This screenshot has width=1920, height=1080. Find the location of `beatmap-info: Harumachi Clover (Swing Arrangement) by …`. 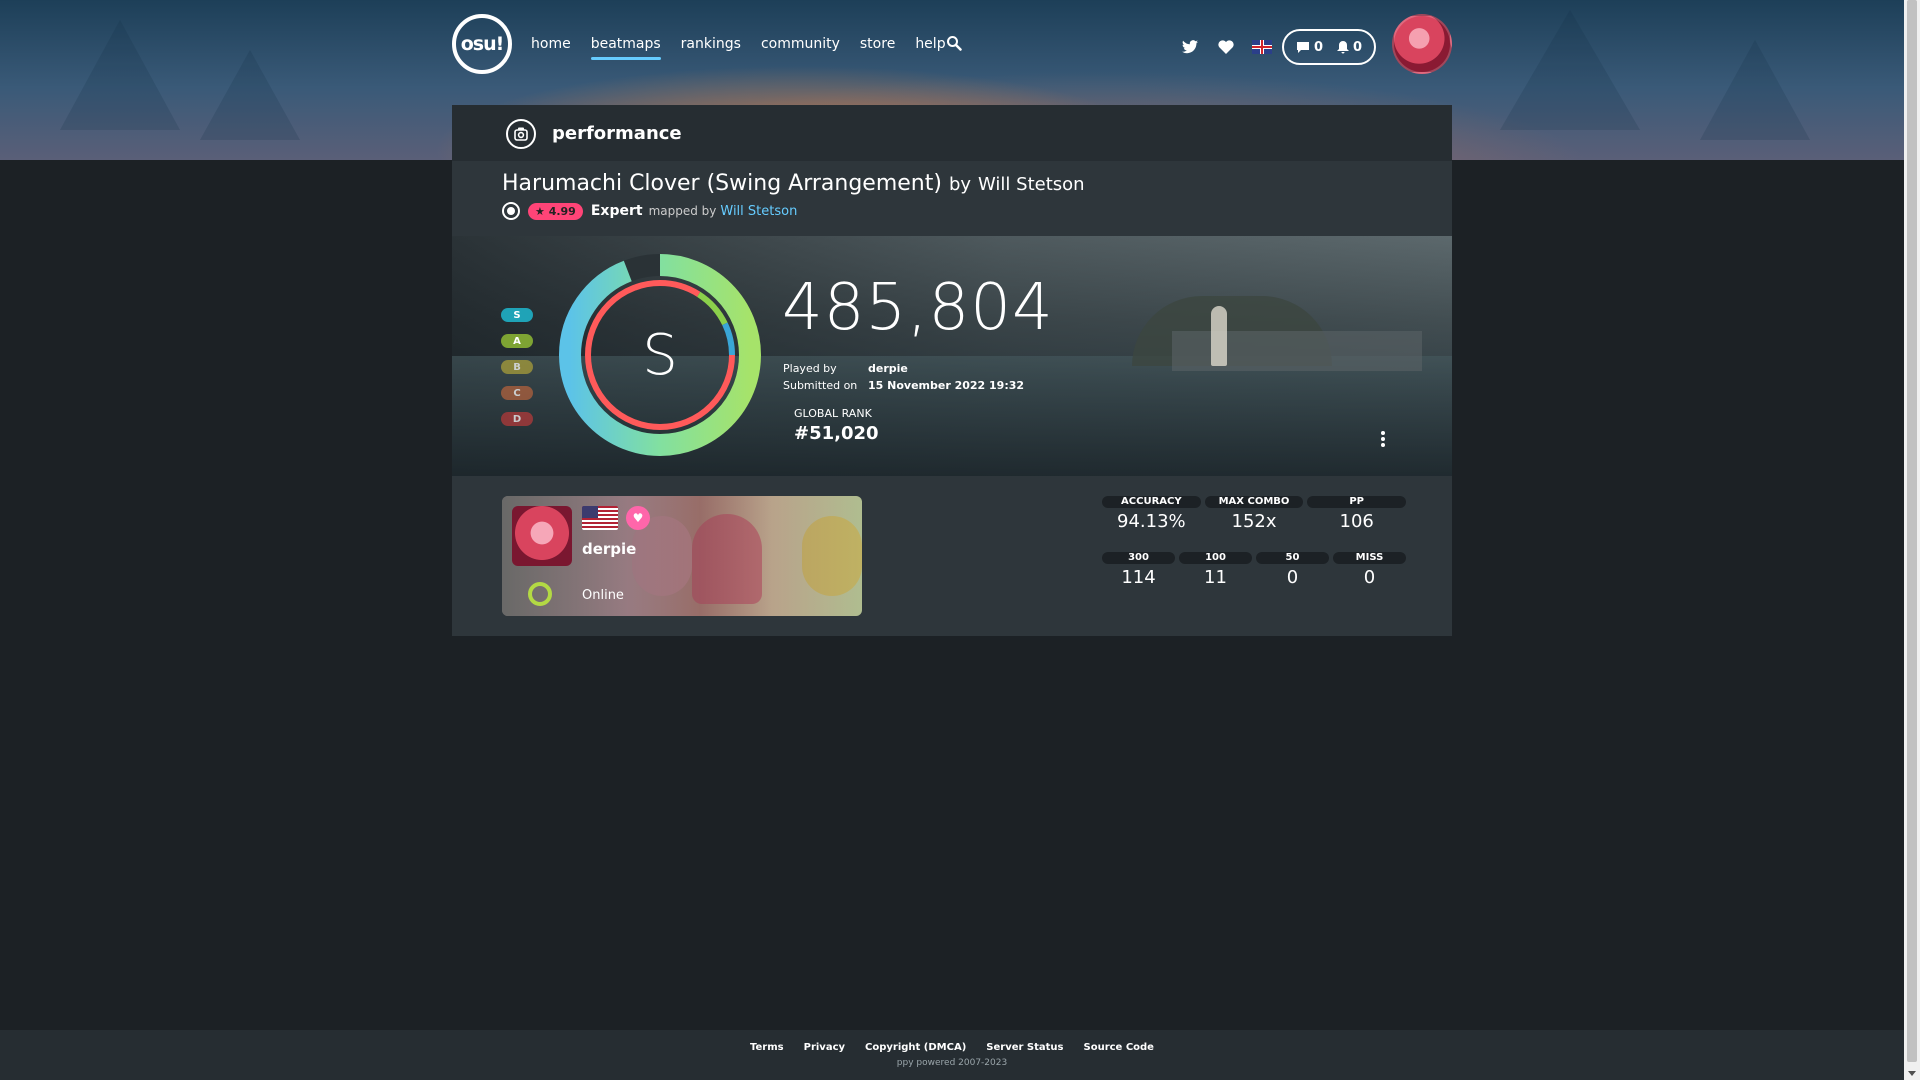

beatmap-info: Harumachi Clover (Swing Arrangement) by … is located at coordinates (952, 198).